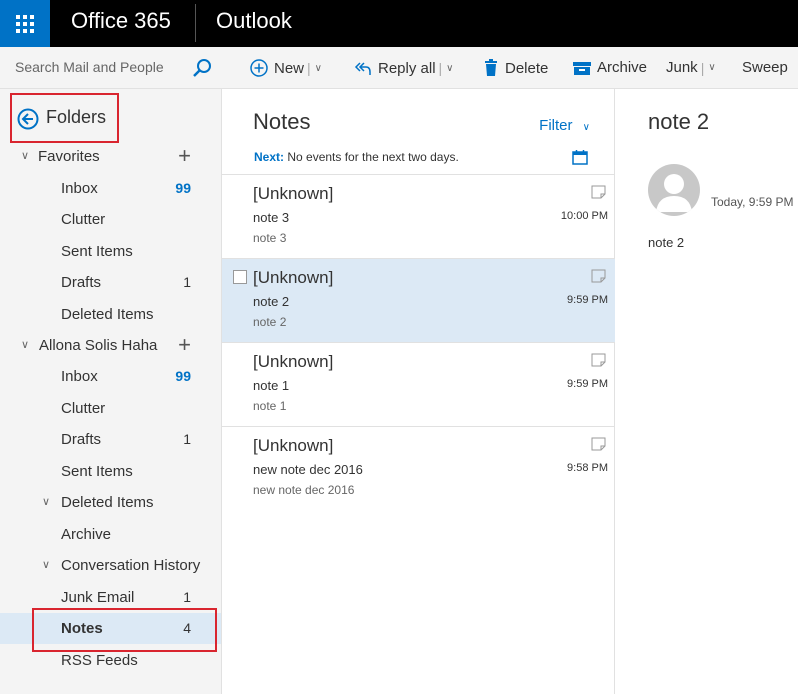  What do you see at coordinates (308, 469) in the screenshot?
I see `message-subject: new note dec 2016` at bounding box center [308, 469].